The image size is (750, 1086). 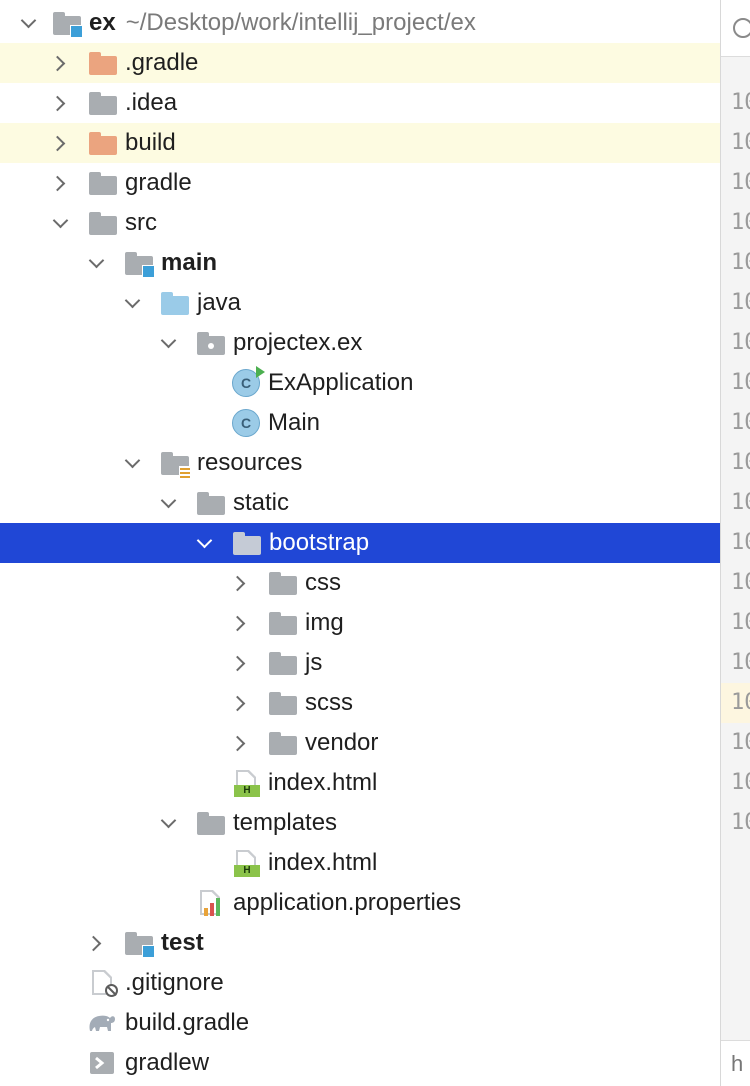 I want to click on tree-item-root: ex ~/Desktop/work/intellij_project/ex, so click(x=360, y=23).